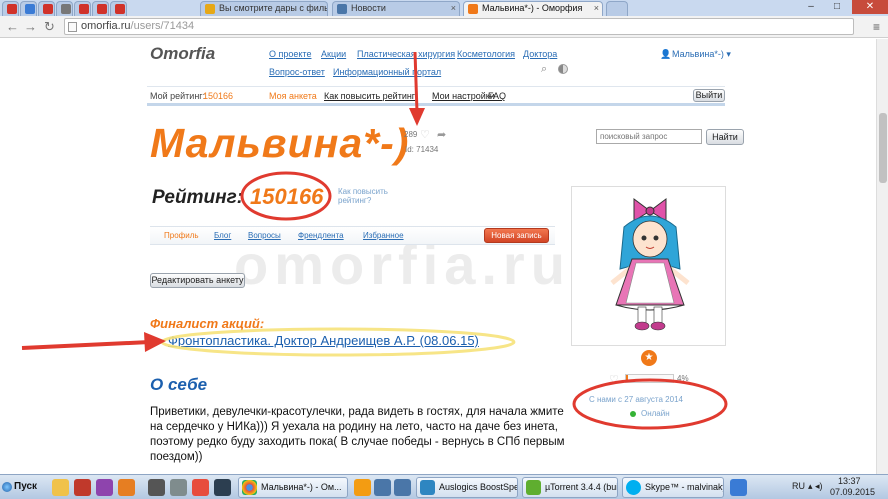  What do you see at coordinates (633, 487) in the screenshot?
I see `skype-icon` at bounding box center [633, 487].